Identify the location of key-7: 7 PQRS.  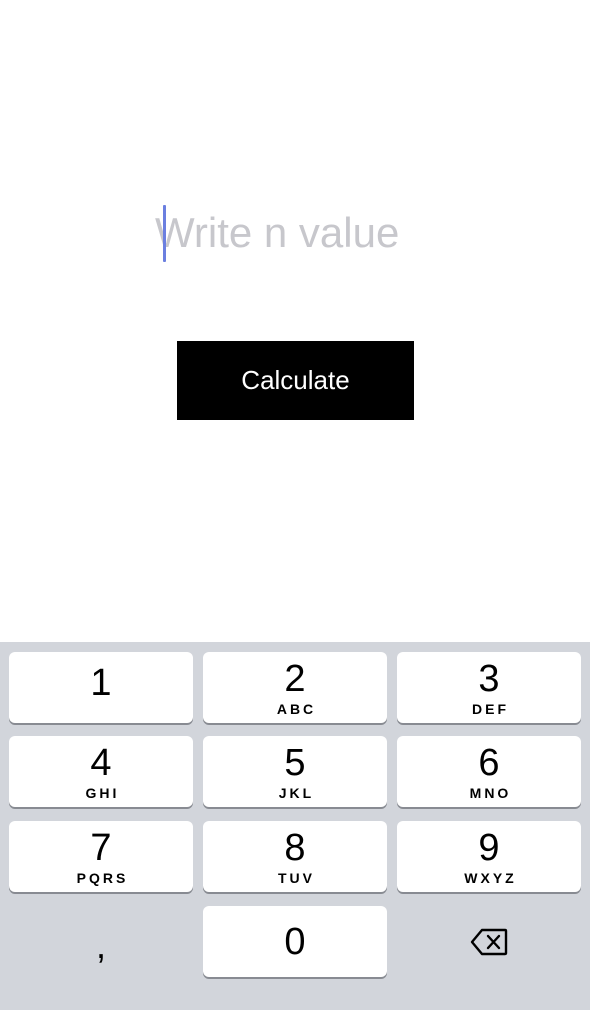
(101, 856).